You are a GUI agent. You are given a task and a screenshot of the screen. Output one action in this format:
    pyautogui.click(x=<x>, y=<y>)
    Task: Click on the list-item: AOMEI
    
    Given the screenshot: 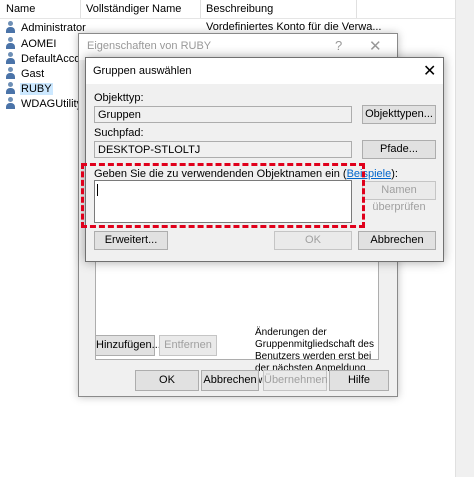 What is the action you would take?
    pyautogui.click(x=30, y=43)
    